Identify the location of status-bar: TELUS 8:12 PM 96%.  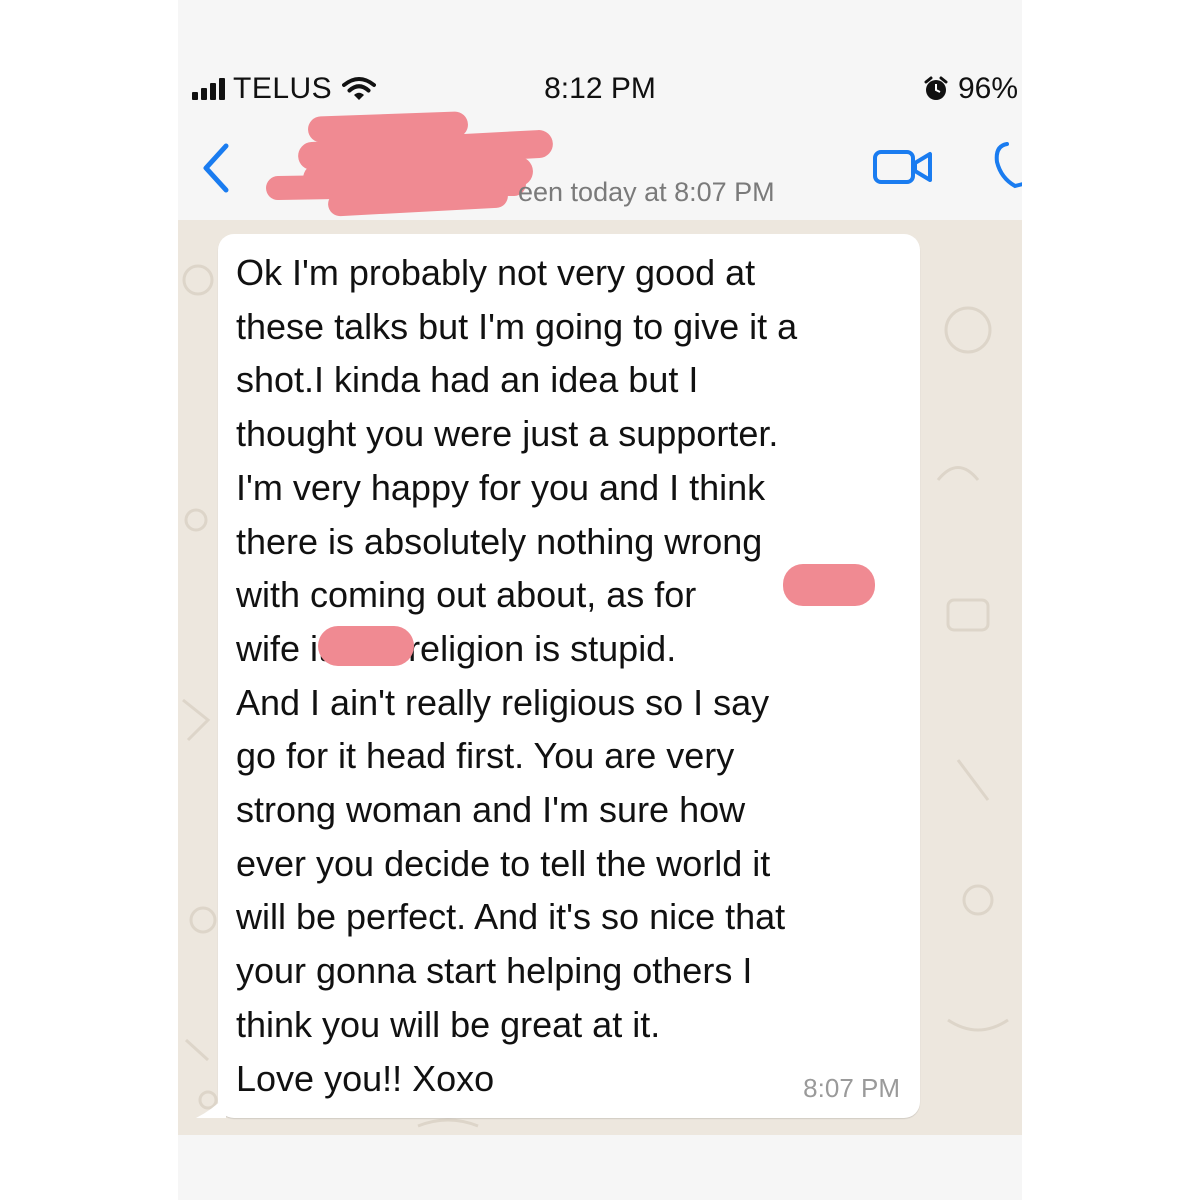
(600, 87).